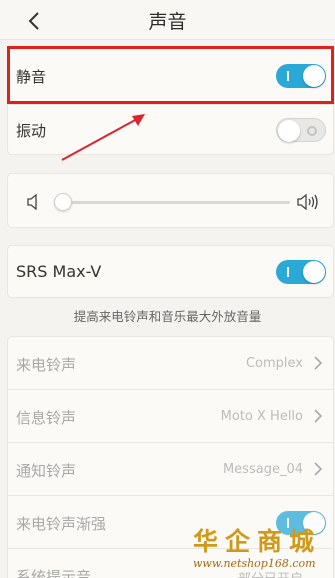  I want to click on watermark-url: www.netshop168.com, so click(254, 563).